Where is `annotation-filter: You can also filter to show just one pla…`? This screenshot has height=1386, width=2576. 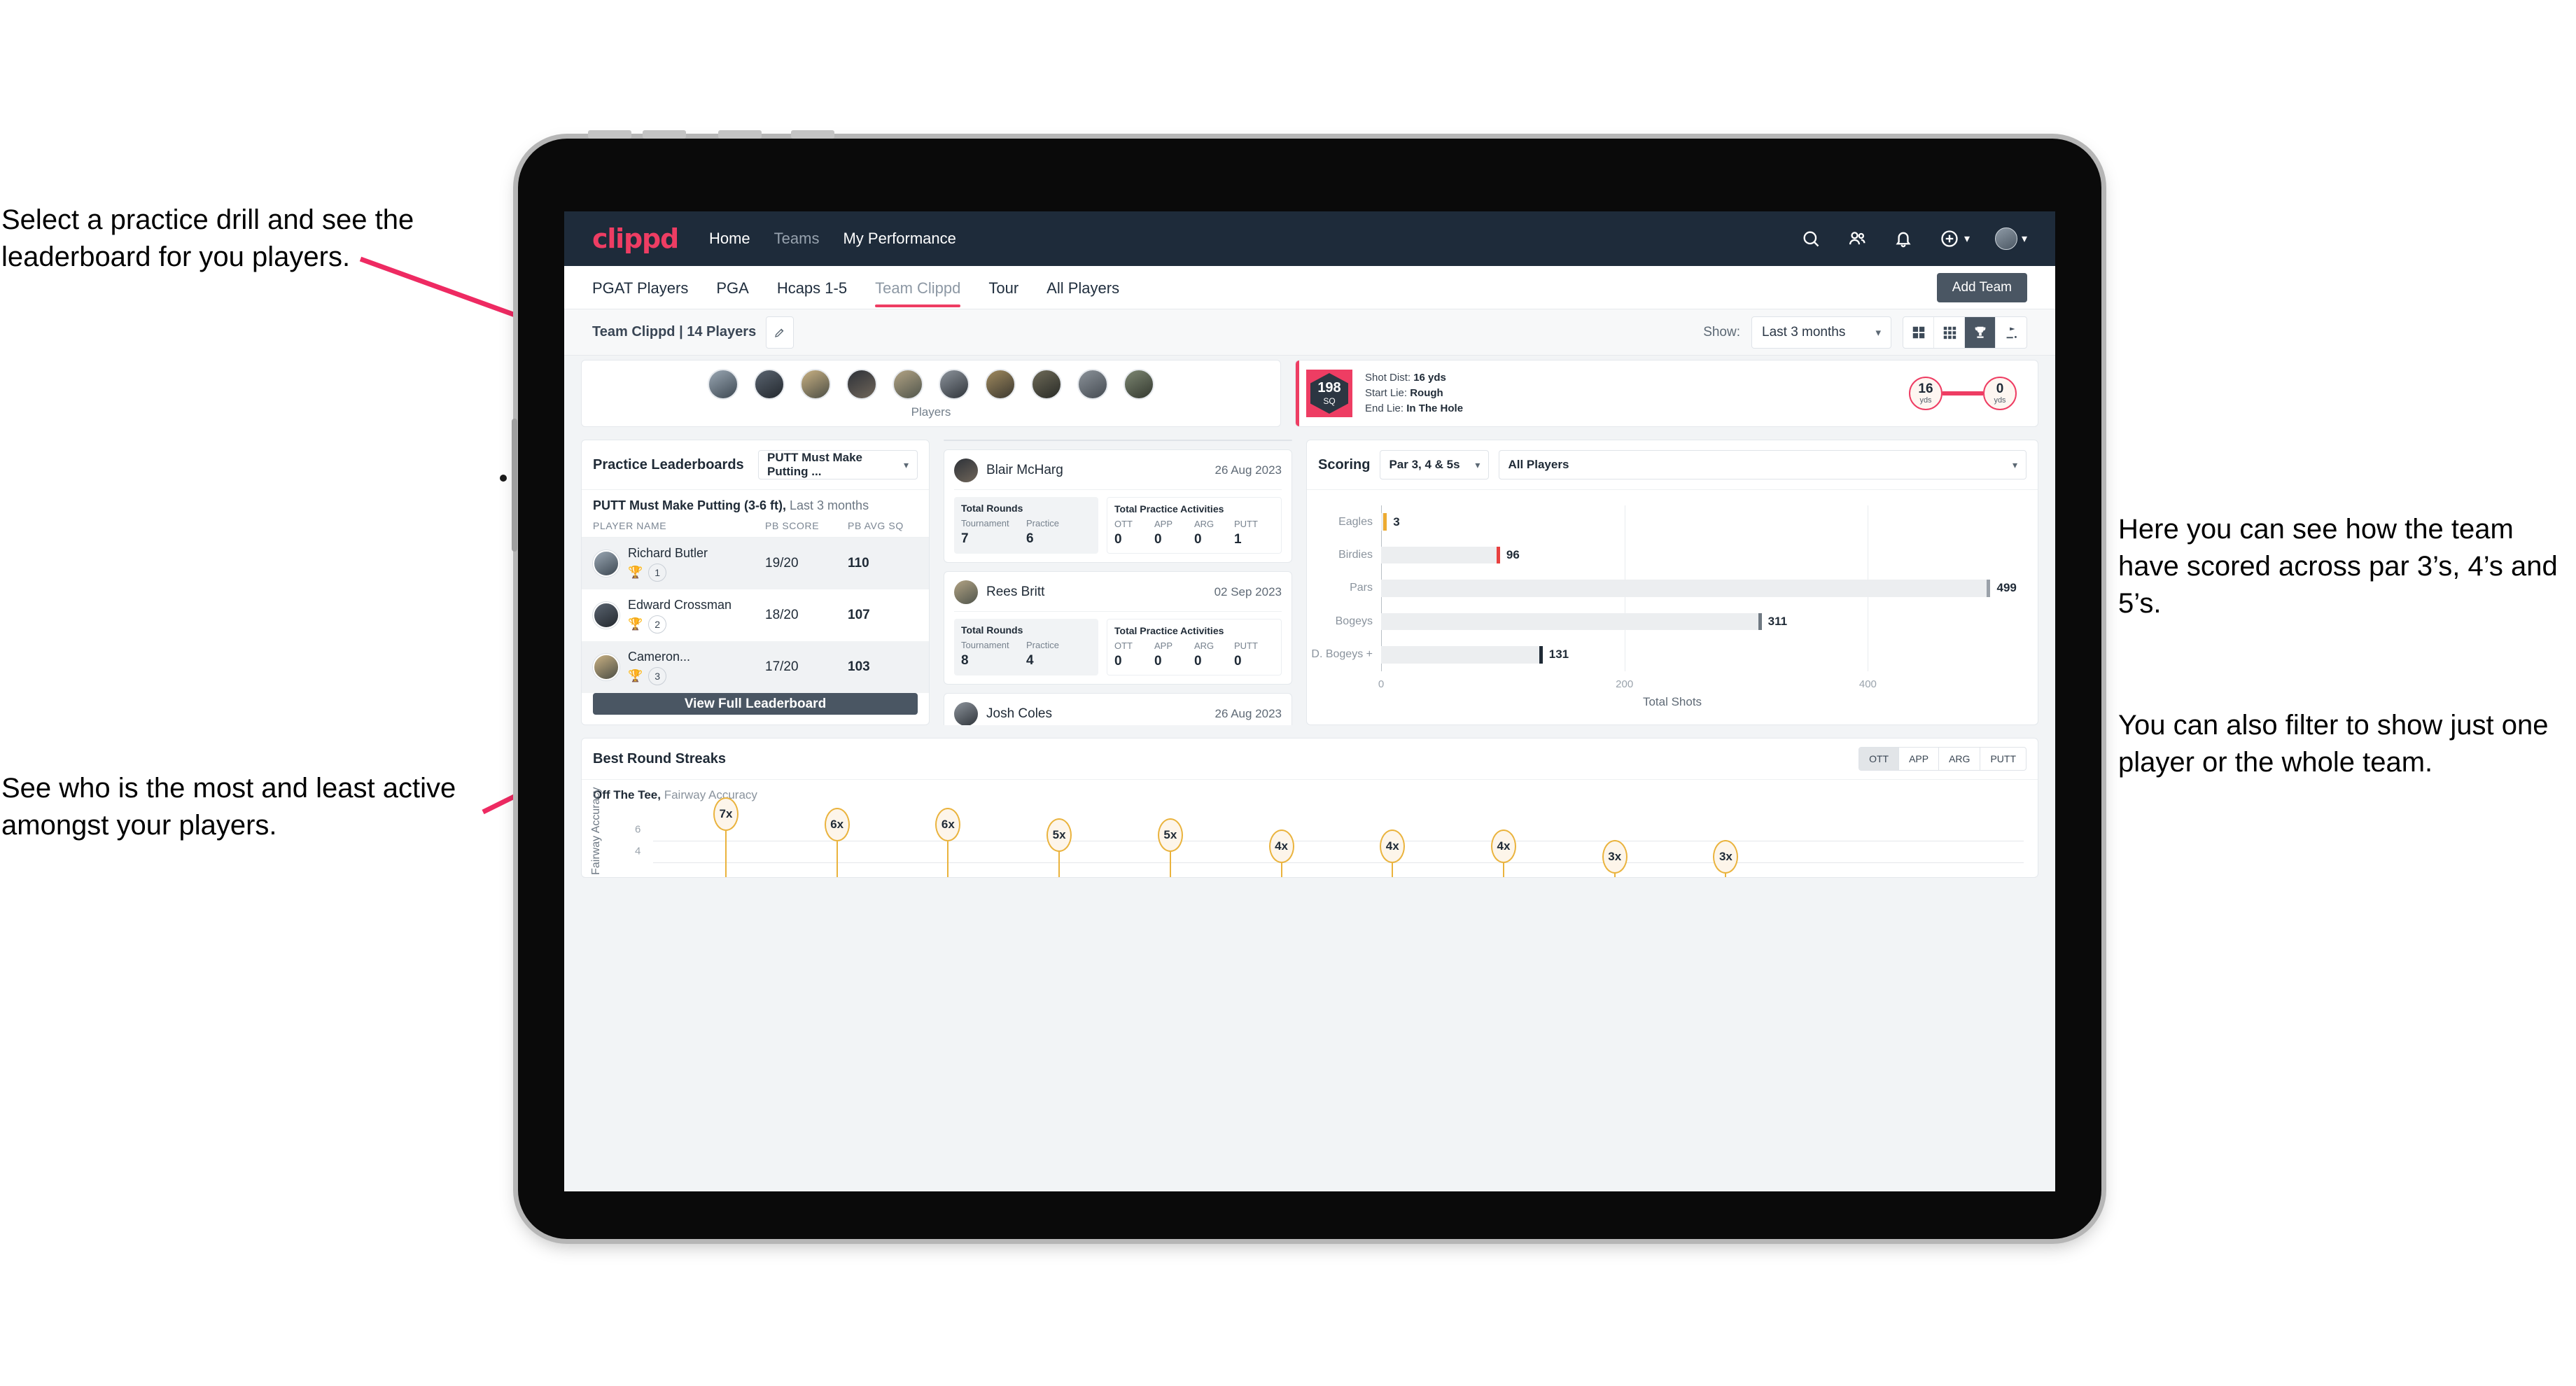
annotation-filter: You can also filter to show just one pla… is located at coordinates (2333, 744).